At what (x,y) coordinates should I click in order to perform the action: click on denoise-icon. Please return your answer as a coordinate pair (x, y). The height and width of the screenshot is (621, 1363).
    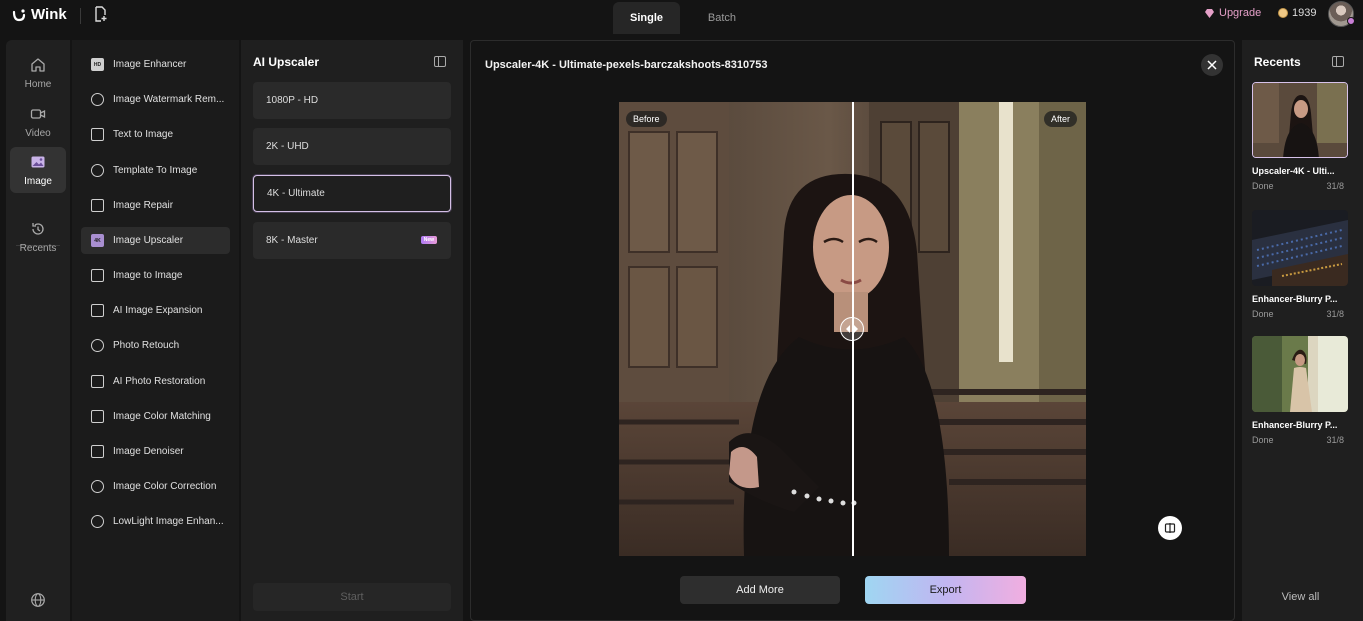
    Looking at the image, I should click on (97, 451).